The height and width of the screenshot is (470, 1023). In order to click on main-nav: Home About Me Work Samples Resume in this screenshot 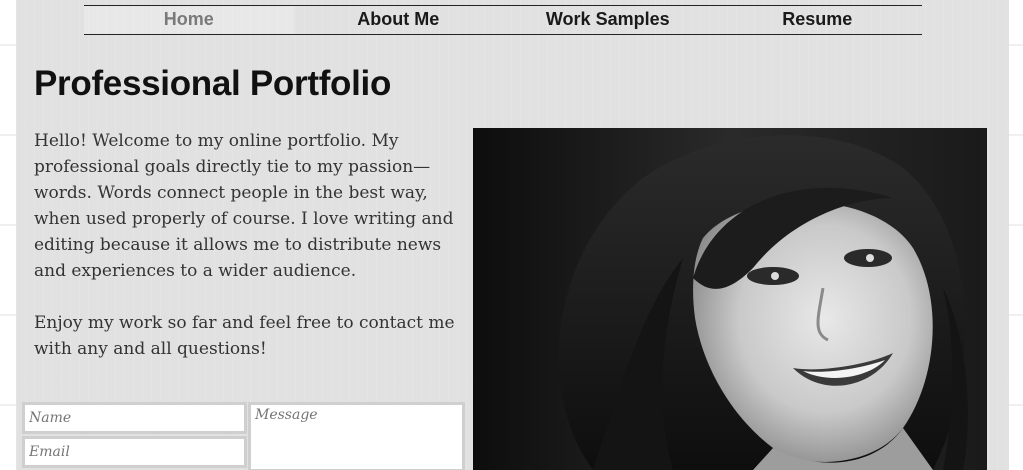, I will do `click(503, 20)`.